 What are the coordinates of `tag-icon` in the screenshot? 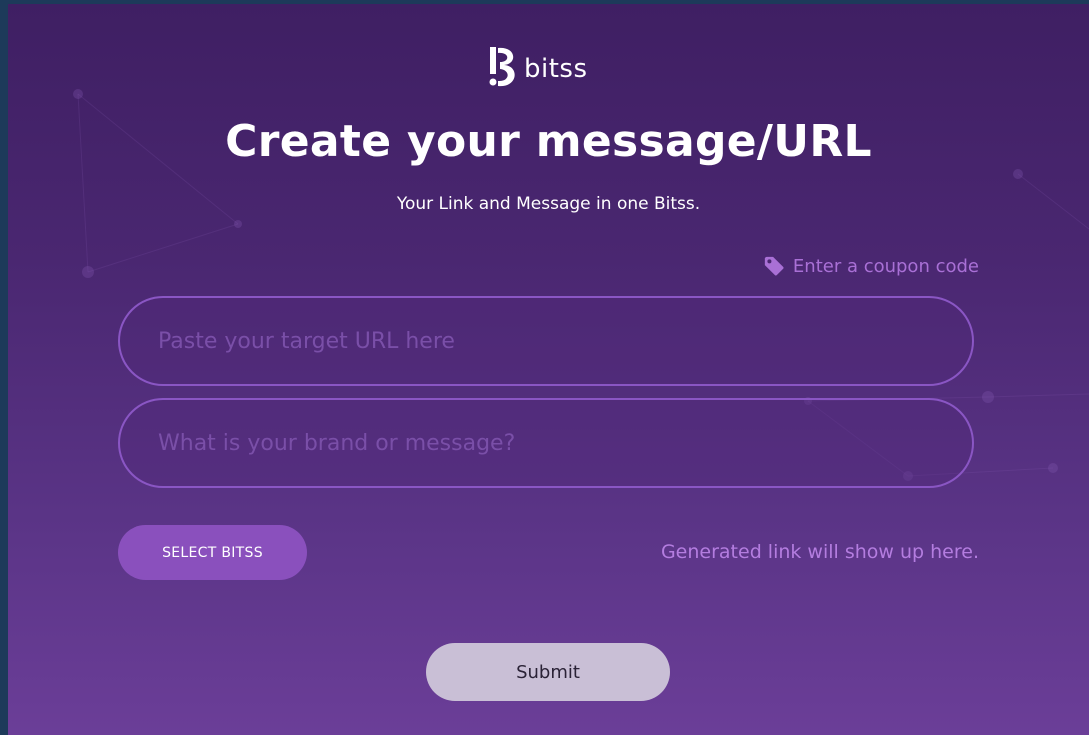 It's located at (774, 266).